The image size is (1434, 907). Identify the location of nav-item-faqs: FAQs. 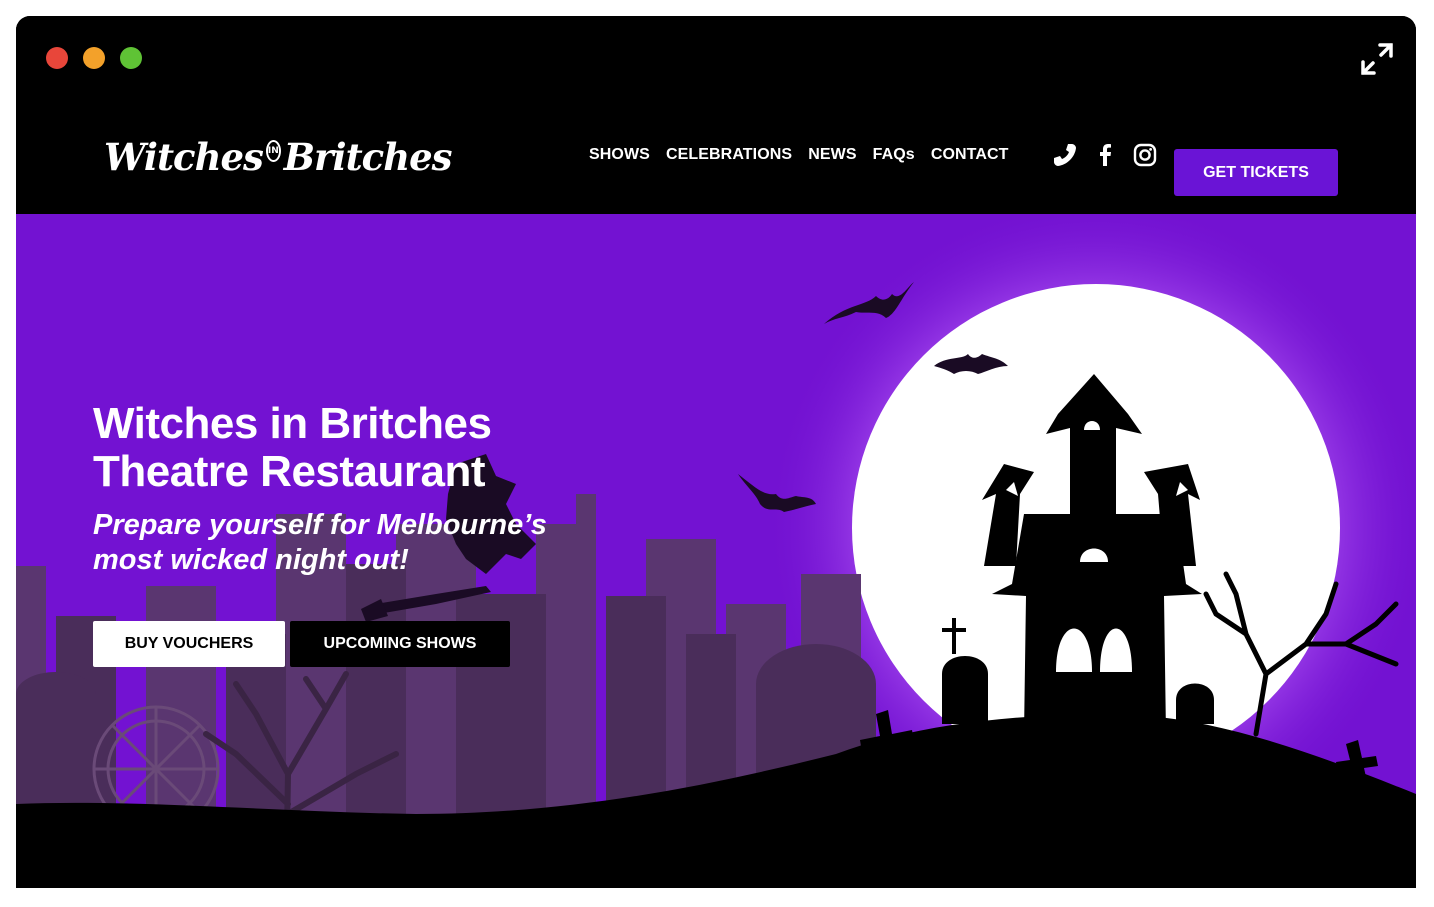
(894, 155).